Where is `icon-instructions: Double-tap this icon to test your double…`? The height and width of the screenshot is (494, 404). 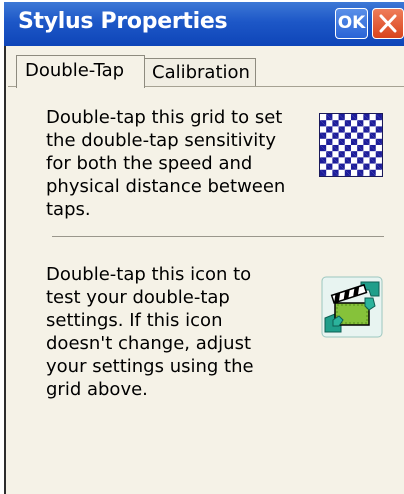
icon-instructions: Double-tap this icon to test your double… is located at coordinates (150, 332).